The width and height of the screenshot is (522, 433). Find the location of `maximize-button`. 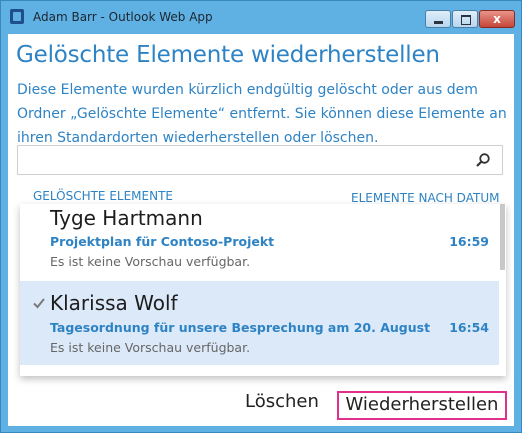

maximize-button is located at coordinates (465, 19).